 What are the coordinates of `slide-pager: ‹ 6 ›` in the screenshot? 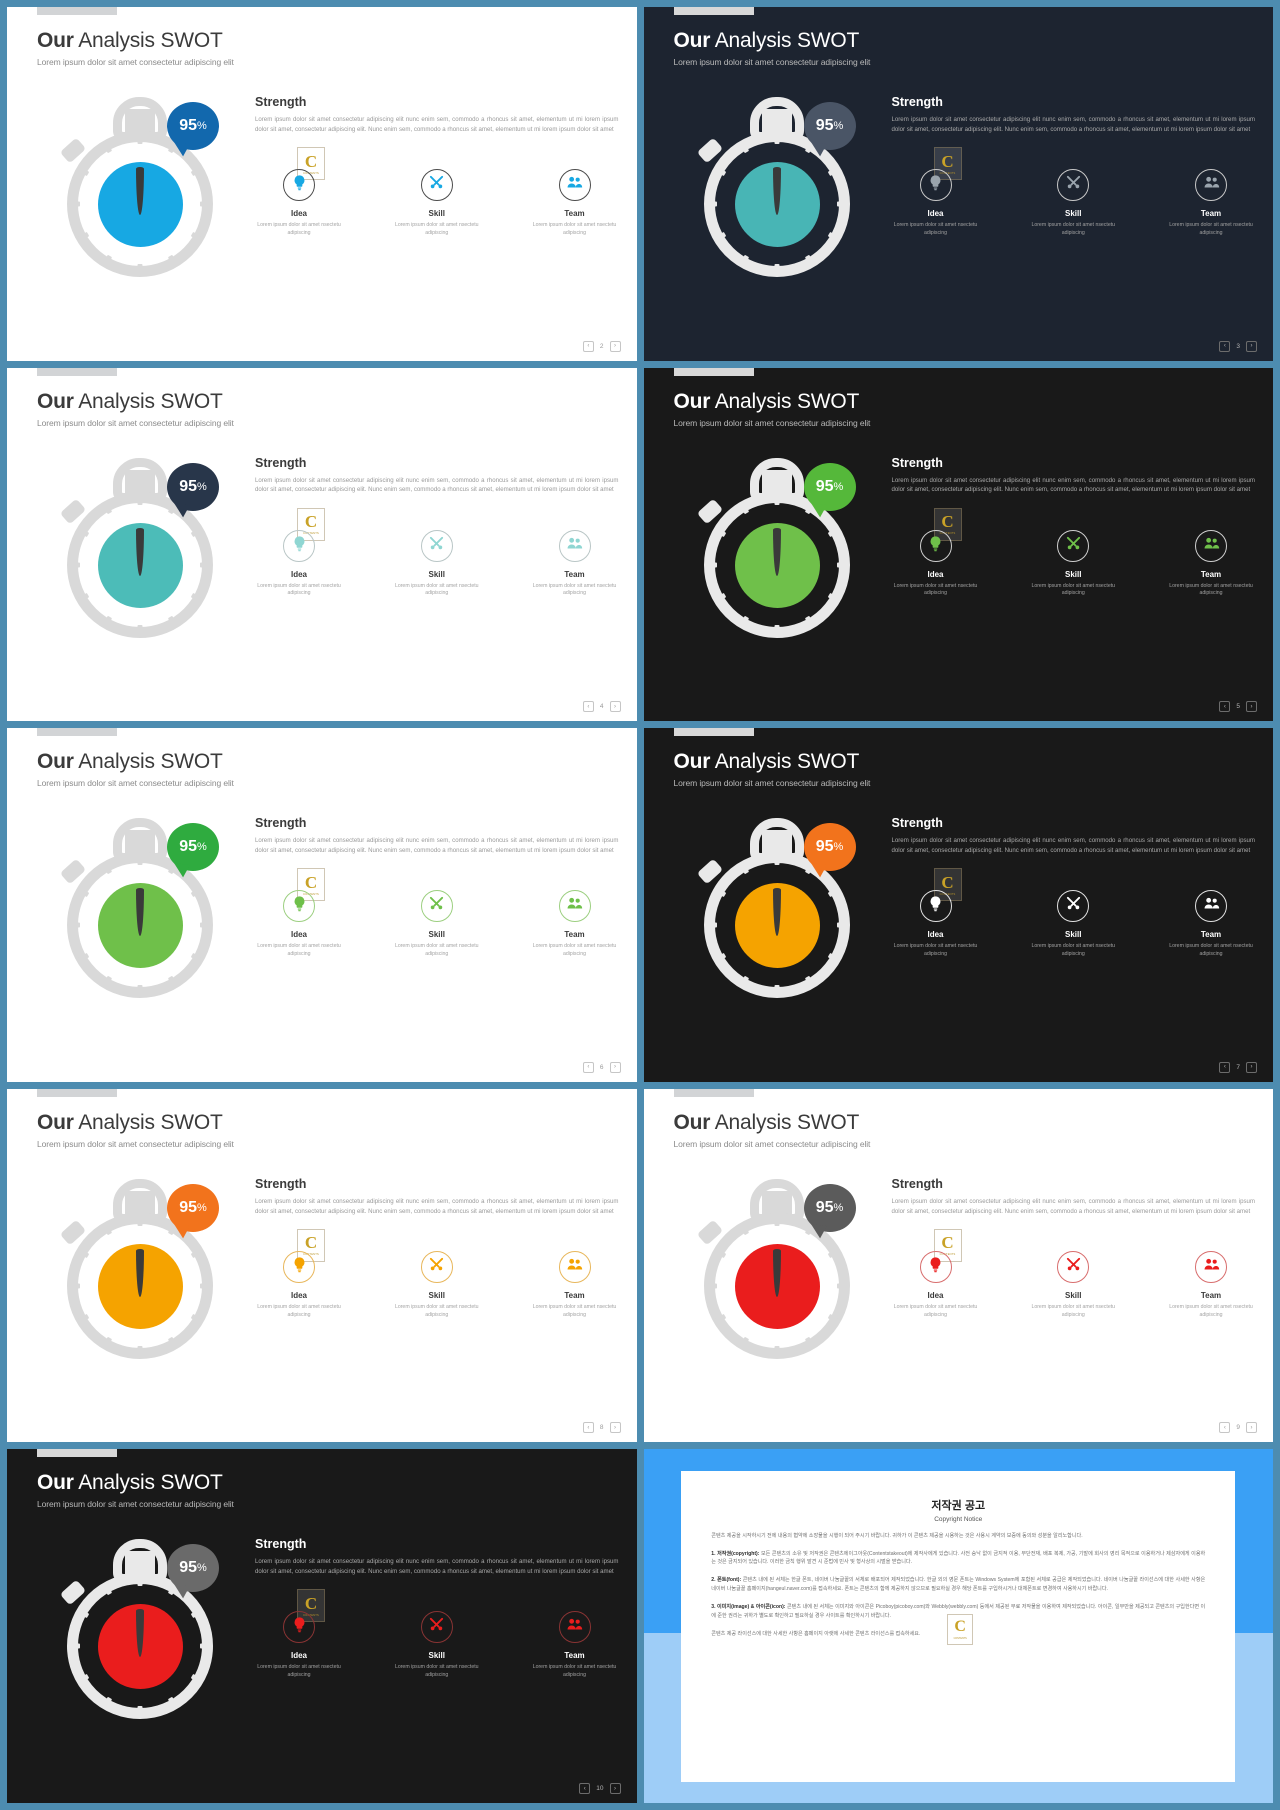 It's located at (601, 1067).